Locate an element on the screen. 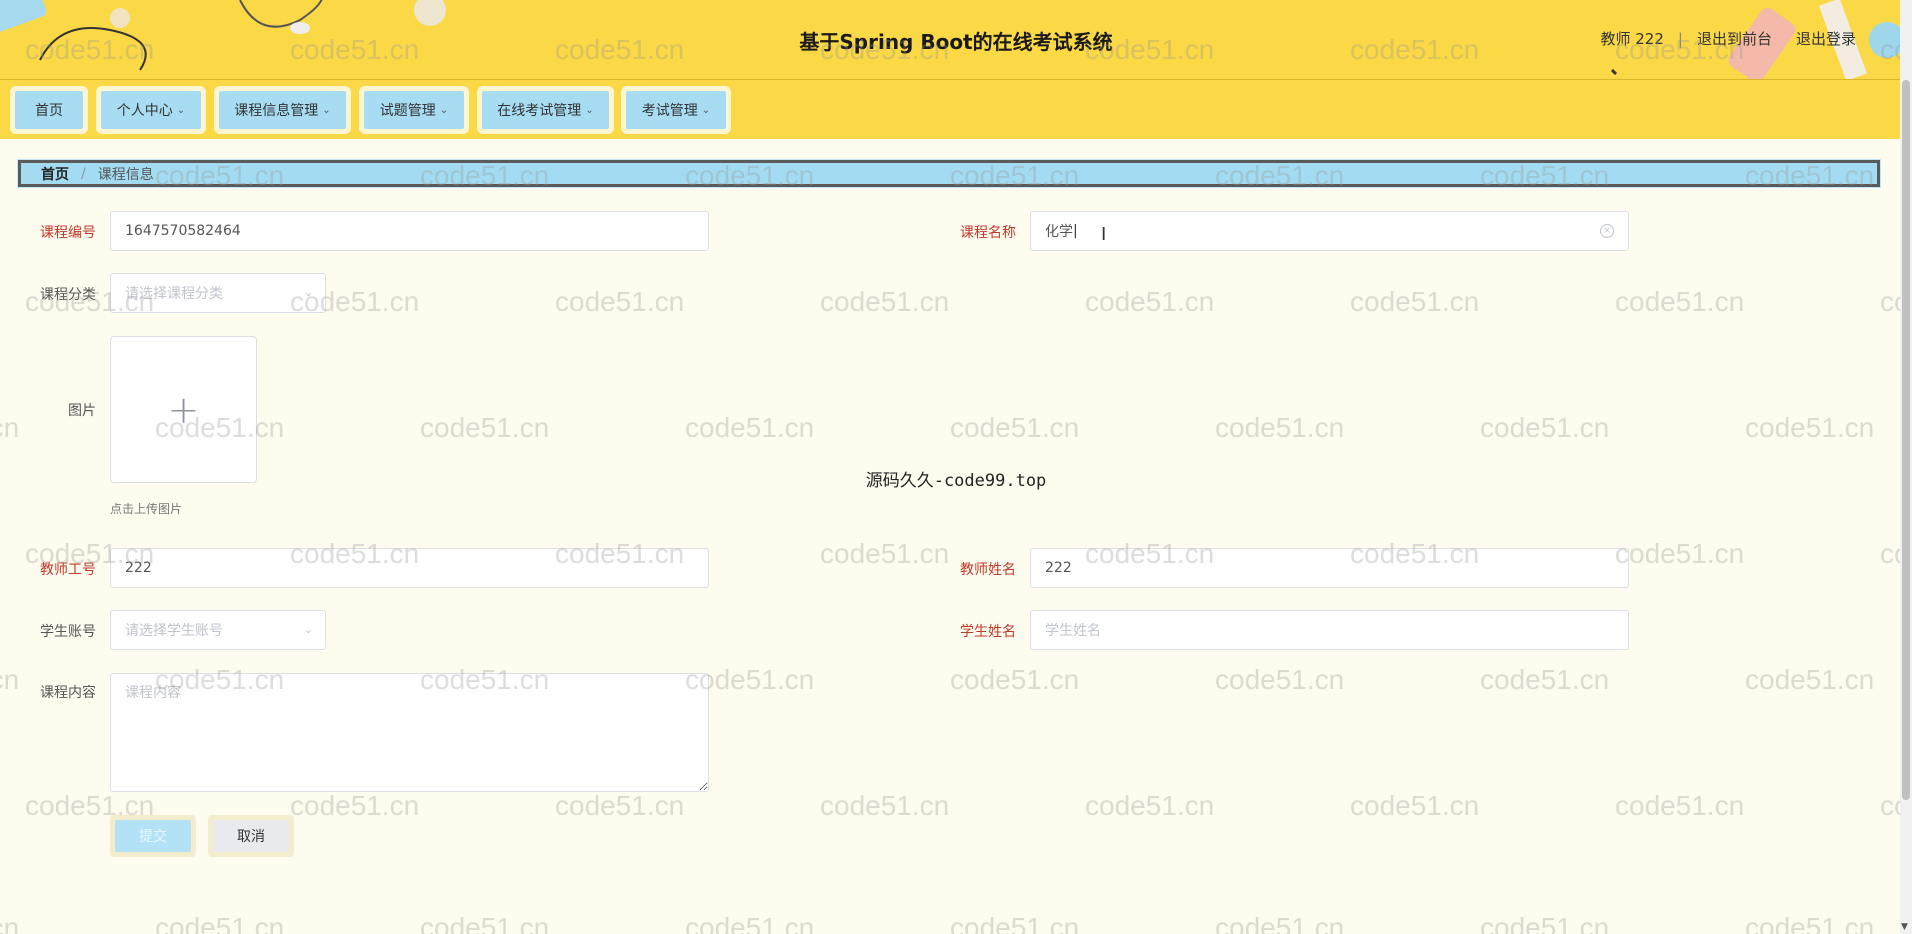 Image resolution: width=1912 pixels, height=934 pixels. student-account-label: 学生账号 is located at coordinates (68, 632).